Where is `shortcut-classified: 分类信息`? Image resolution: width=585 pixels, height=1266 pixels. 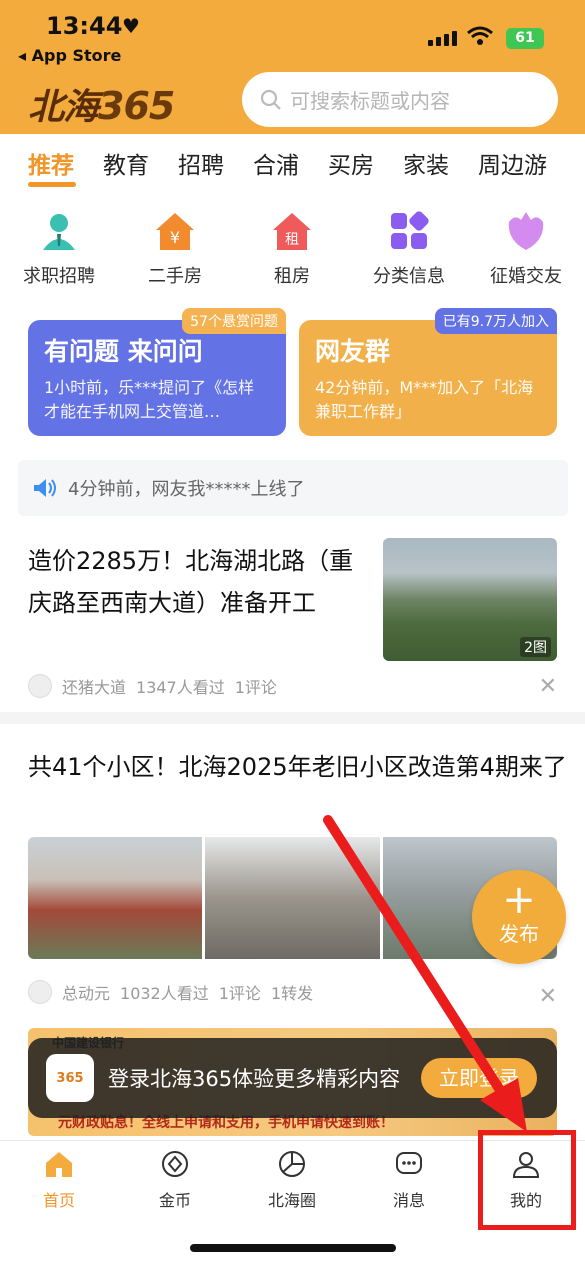
shortcut-classified: 分类信息 is located at coordinates (409, 249).